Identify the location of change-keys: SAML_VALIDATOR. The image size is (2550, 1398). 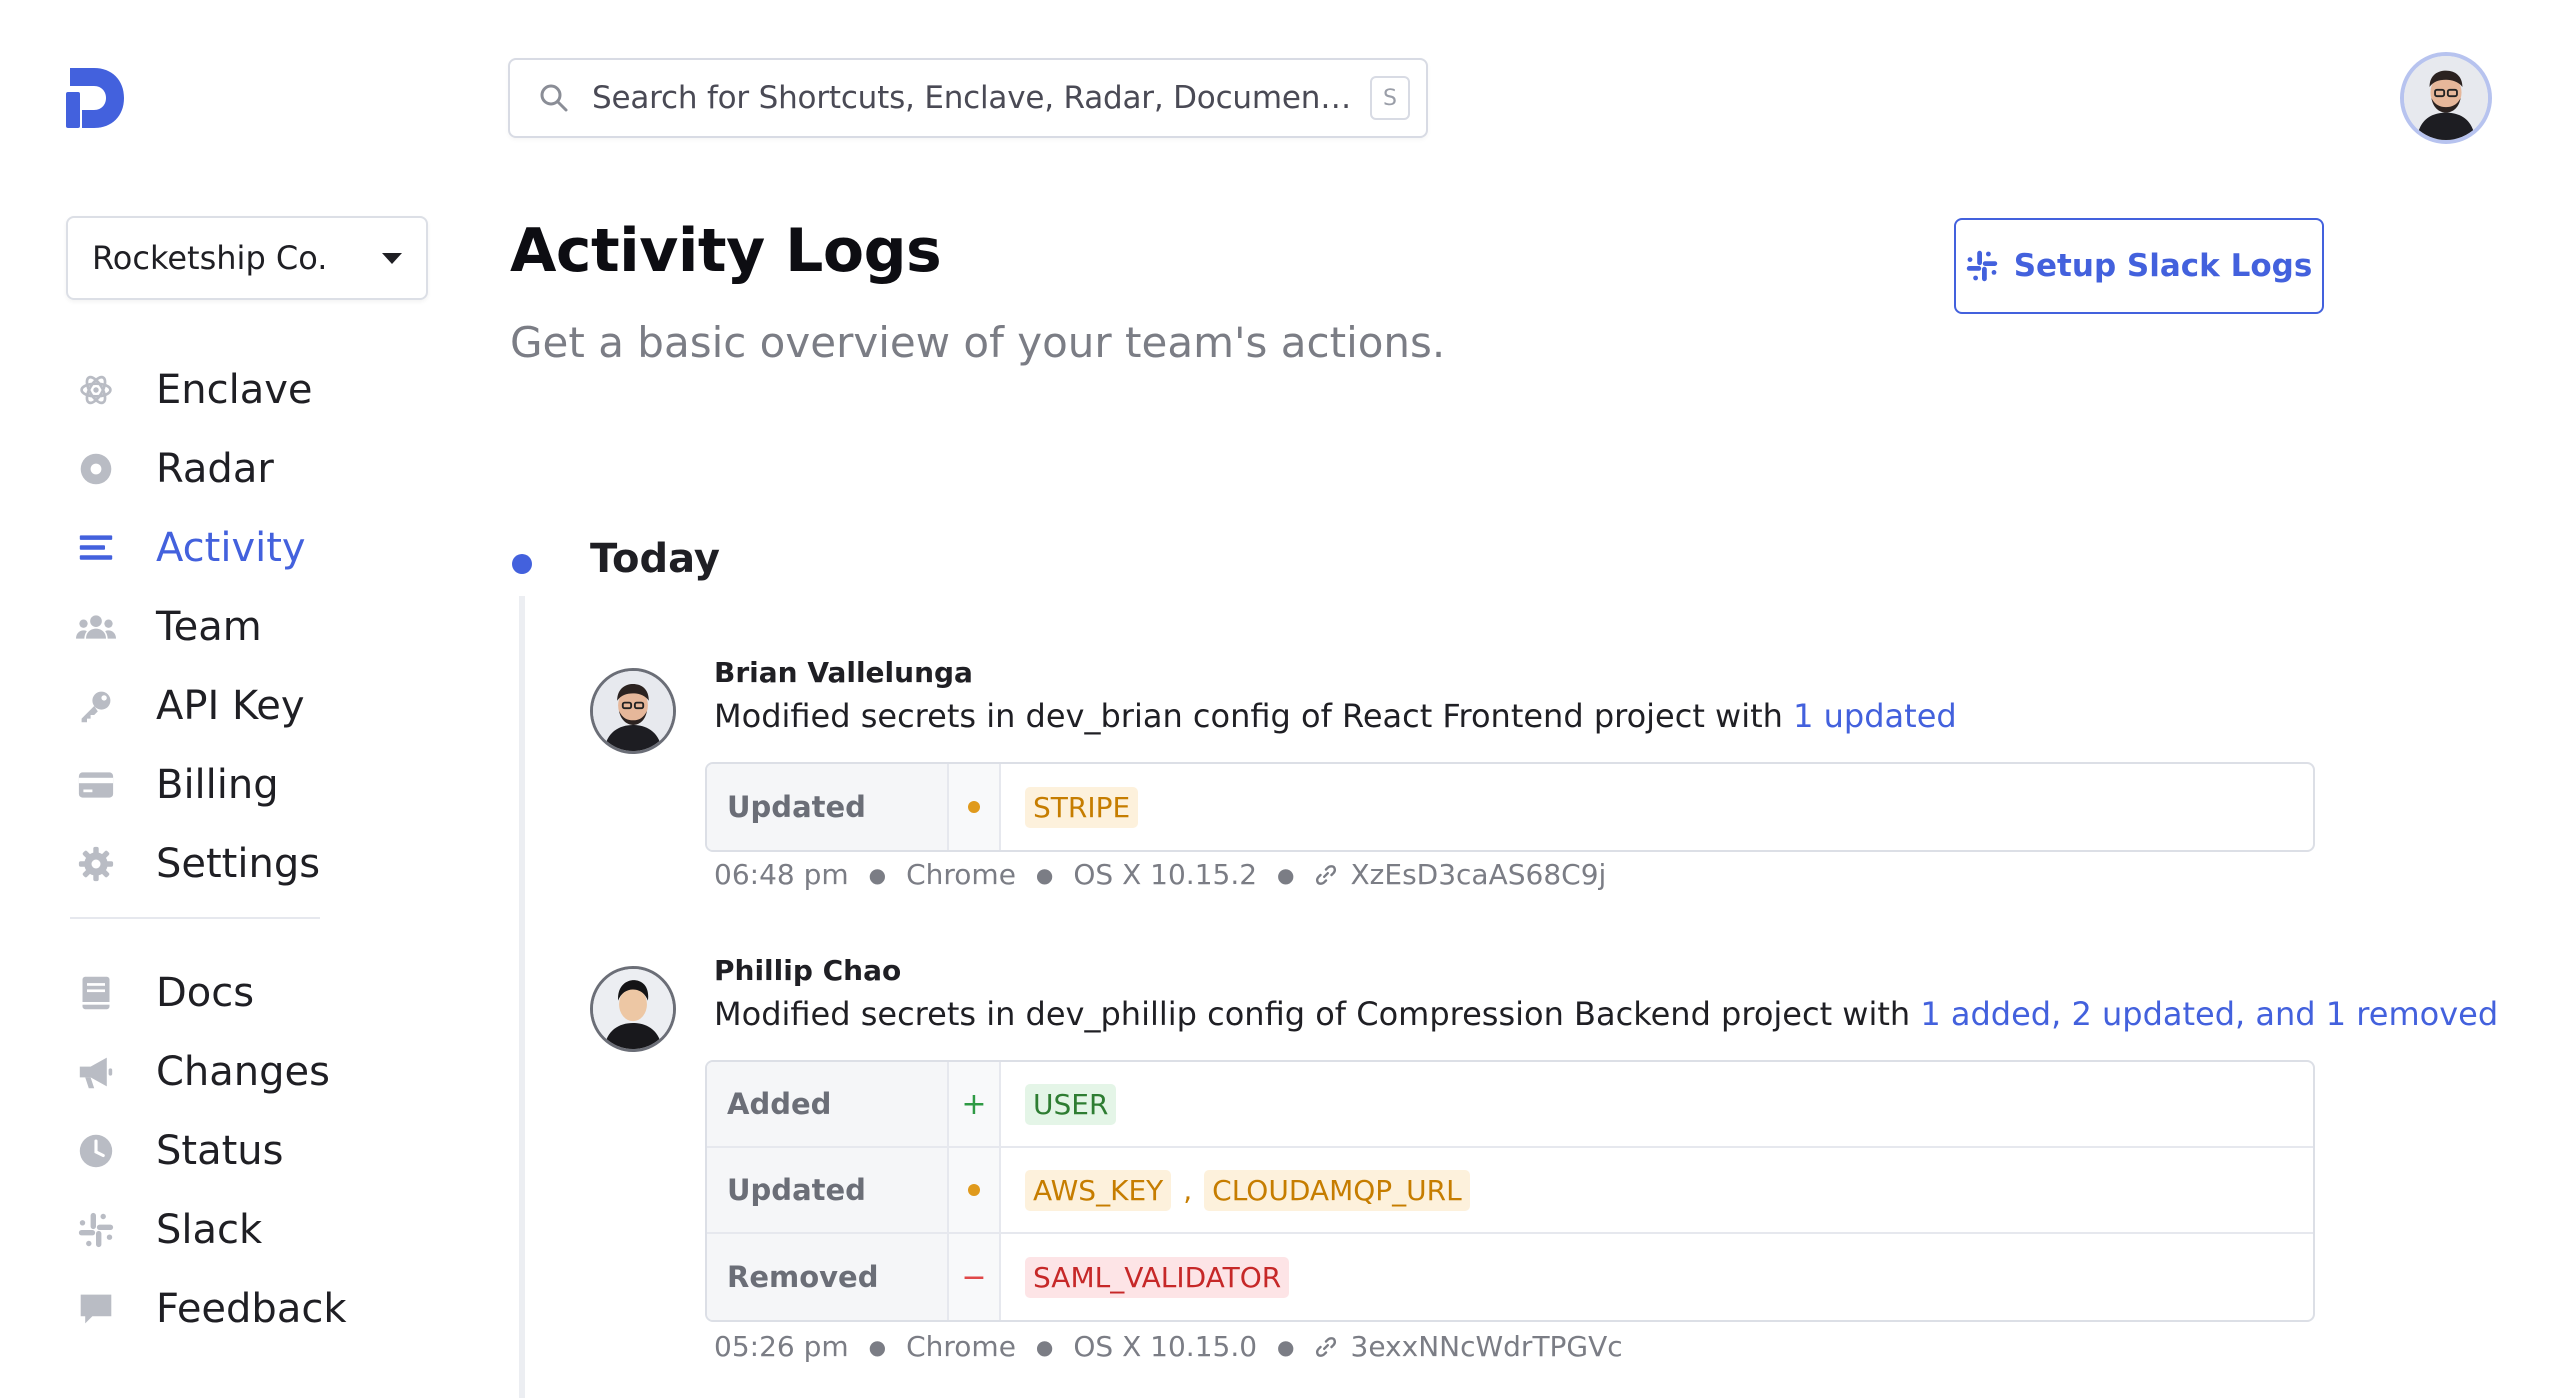
(1657, 1277).